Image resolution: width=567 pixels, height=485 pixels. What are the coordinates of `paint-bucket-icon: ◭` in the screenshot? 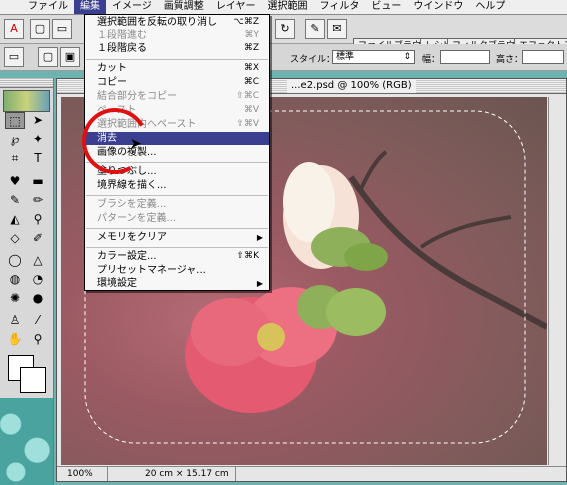 It's located at (15, 219).